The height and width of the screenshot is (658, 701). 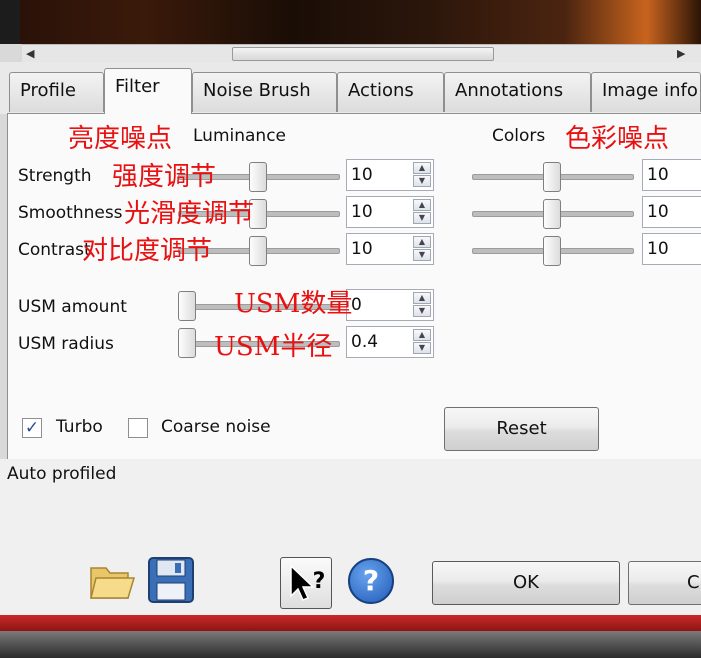 I want to click on turbo-checkbox: ✓, so click(x=32, y=428).